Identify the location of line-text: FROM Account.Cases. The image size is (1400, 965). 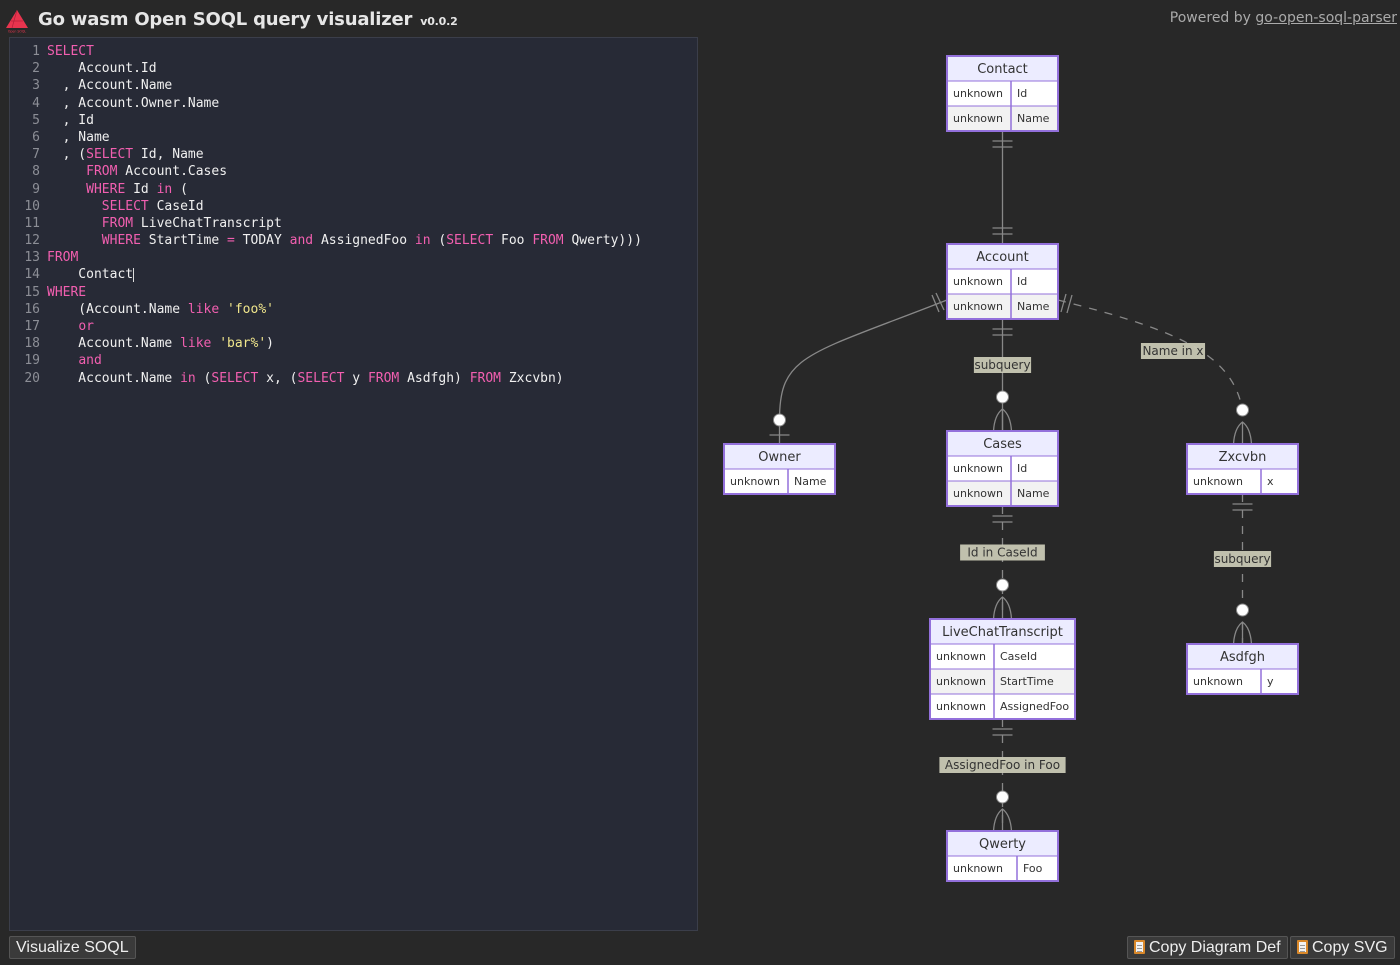
(133, 171).